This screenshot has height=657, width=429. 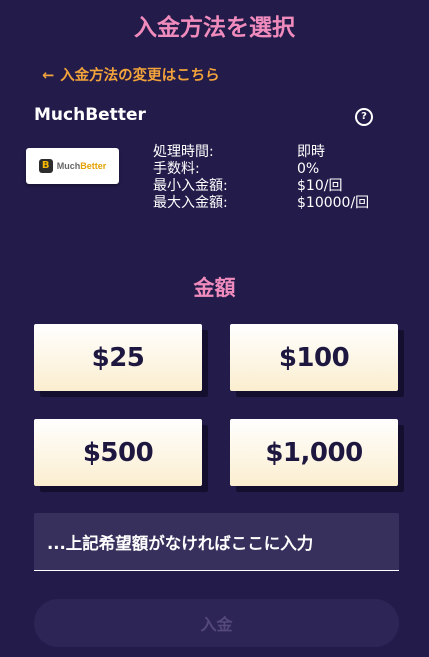 What do you see at coordinates (118, 357) in the screenshot?
I see `amount-button-25: $25` at bounding box center [118, 357].